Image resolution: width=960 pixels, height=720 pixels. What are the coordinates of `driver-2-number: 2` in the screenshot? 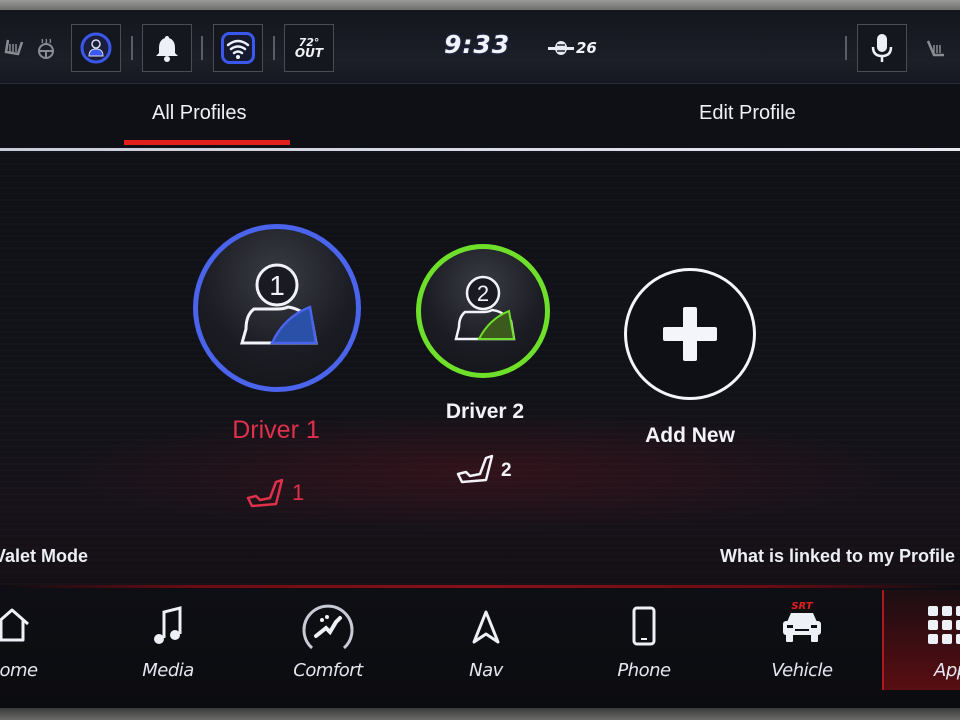 It's located at (483, 293).